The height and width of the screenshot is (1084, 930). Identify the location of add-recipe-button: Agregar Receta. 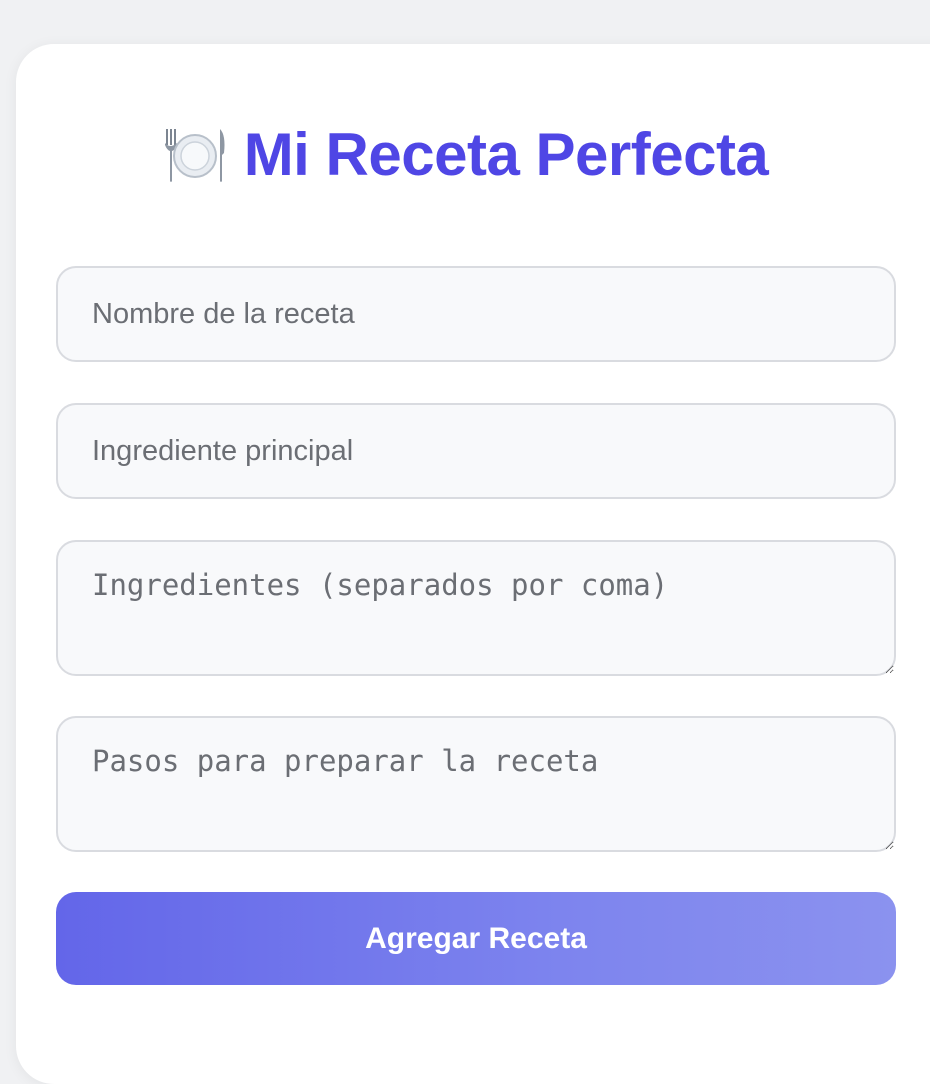
(476, 938).